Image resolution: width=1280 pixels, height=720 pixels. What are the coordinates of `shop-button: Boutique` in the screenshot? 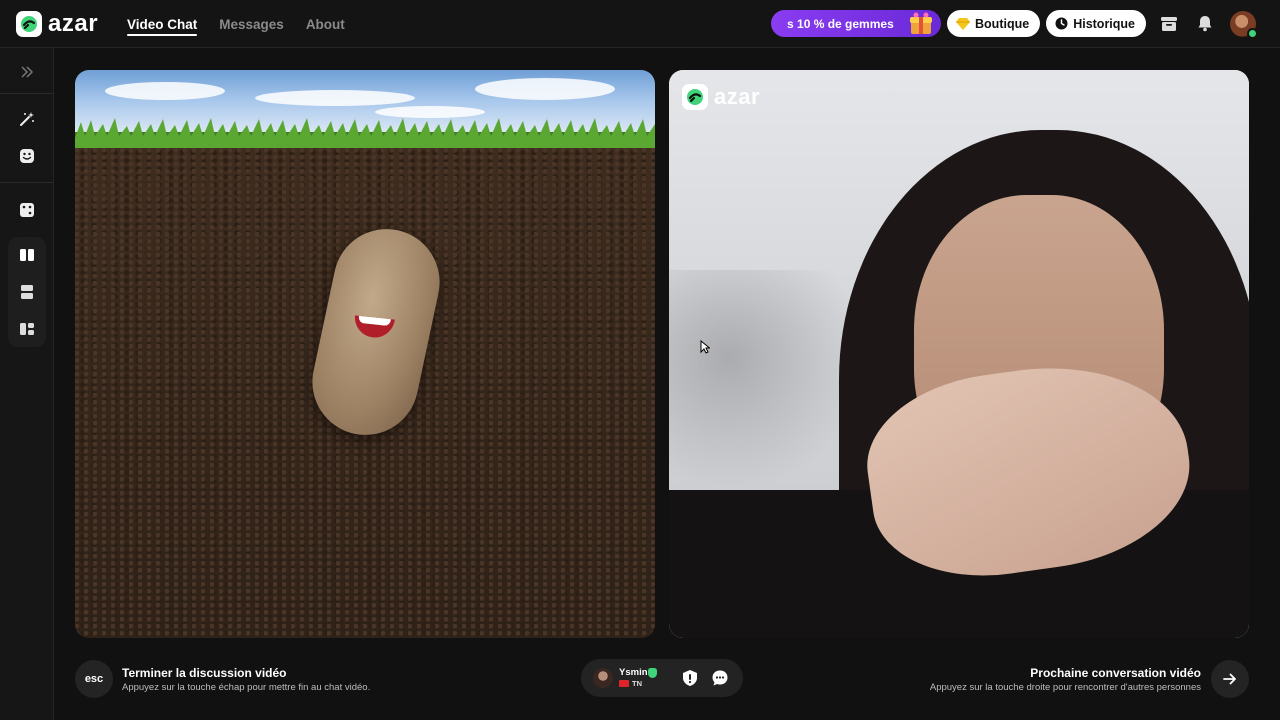 It's located at (994, 23).